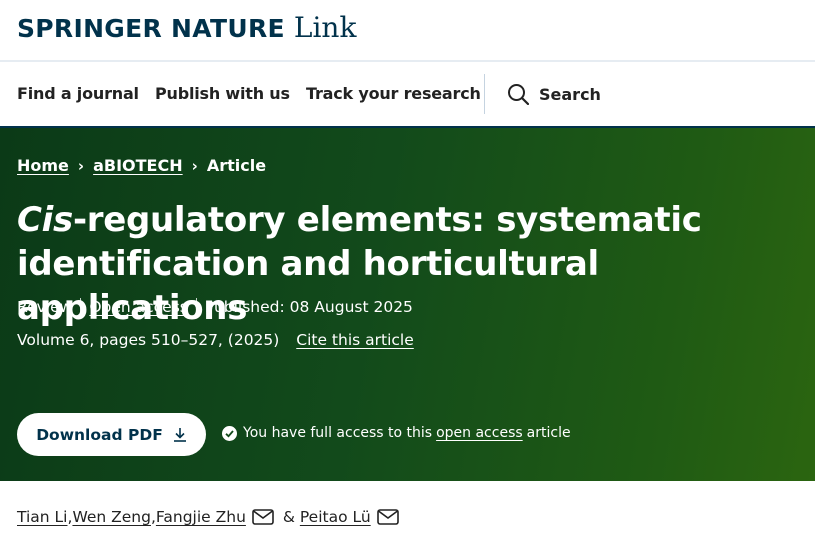 The image size is (815, 539). I want to click on site-header: SPRINGER NATURE Link, so click(407, 31).